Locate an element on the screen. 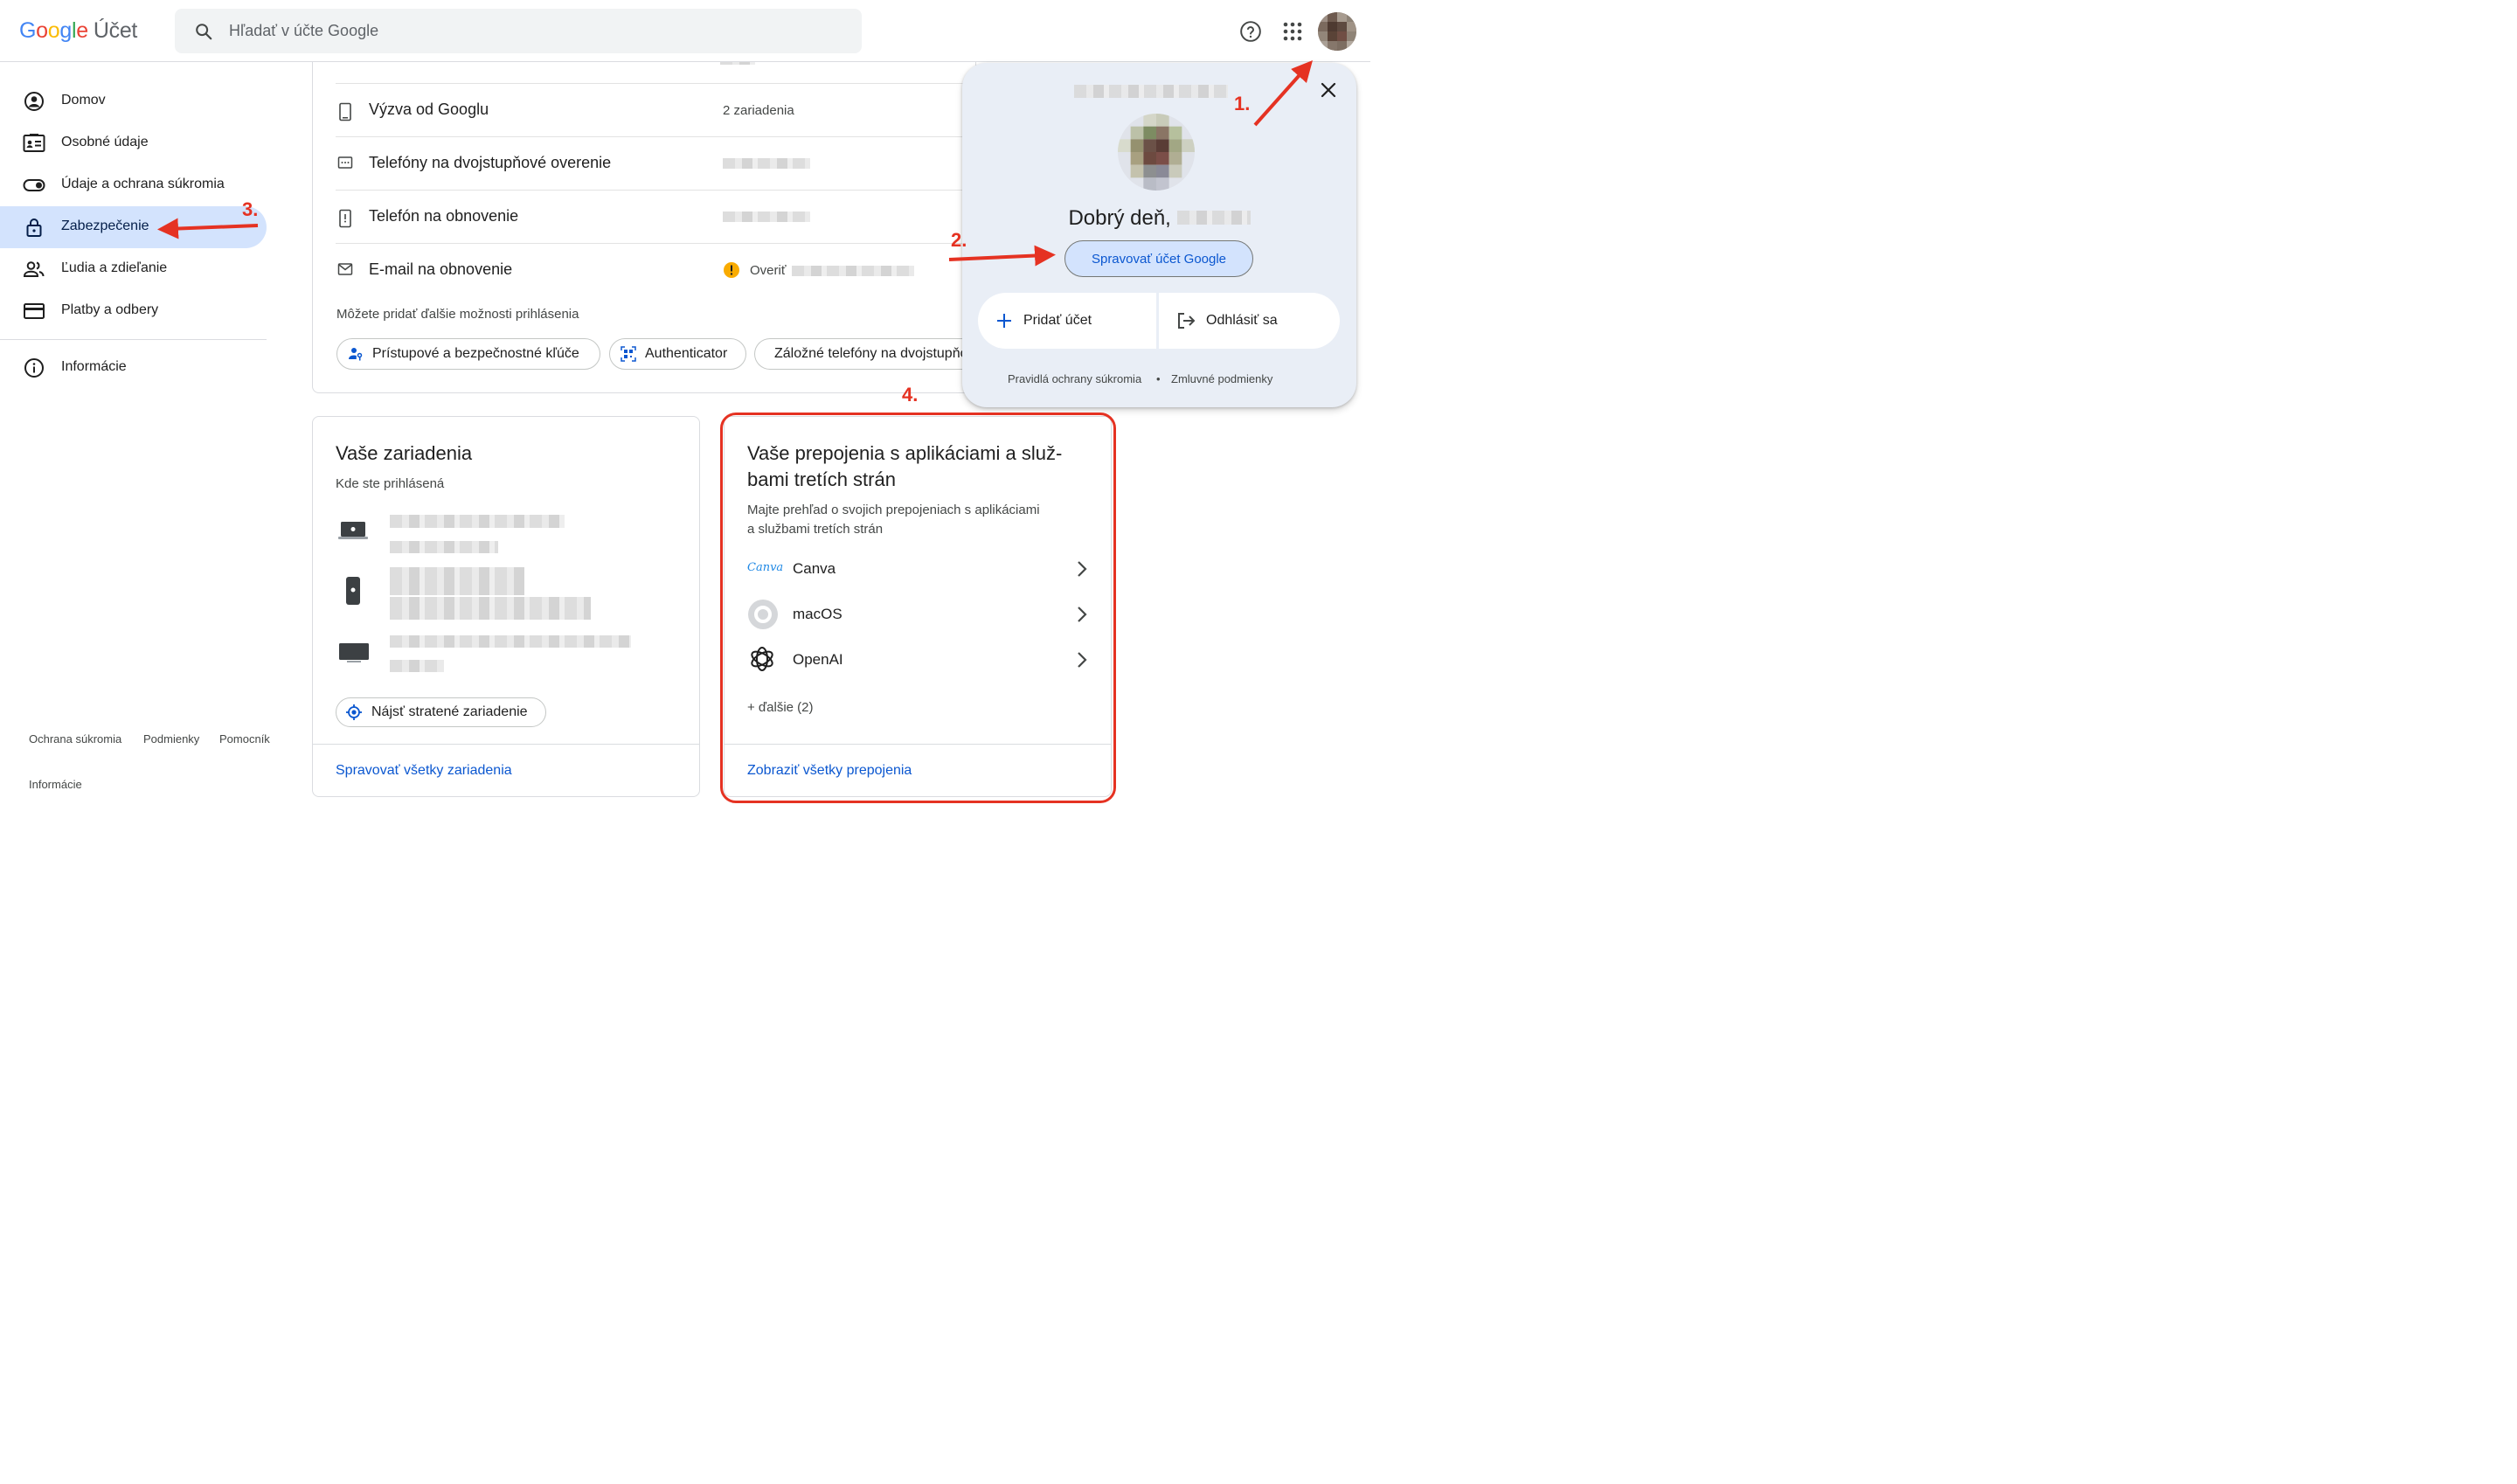 This screenshot has width=2517, height=1484. sidebar-item-data-privacy: Údaje a ochrana súkromia is located at coordinates (133, 185).